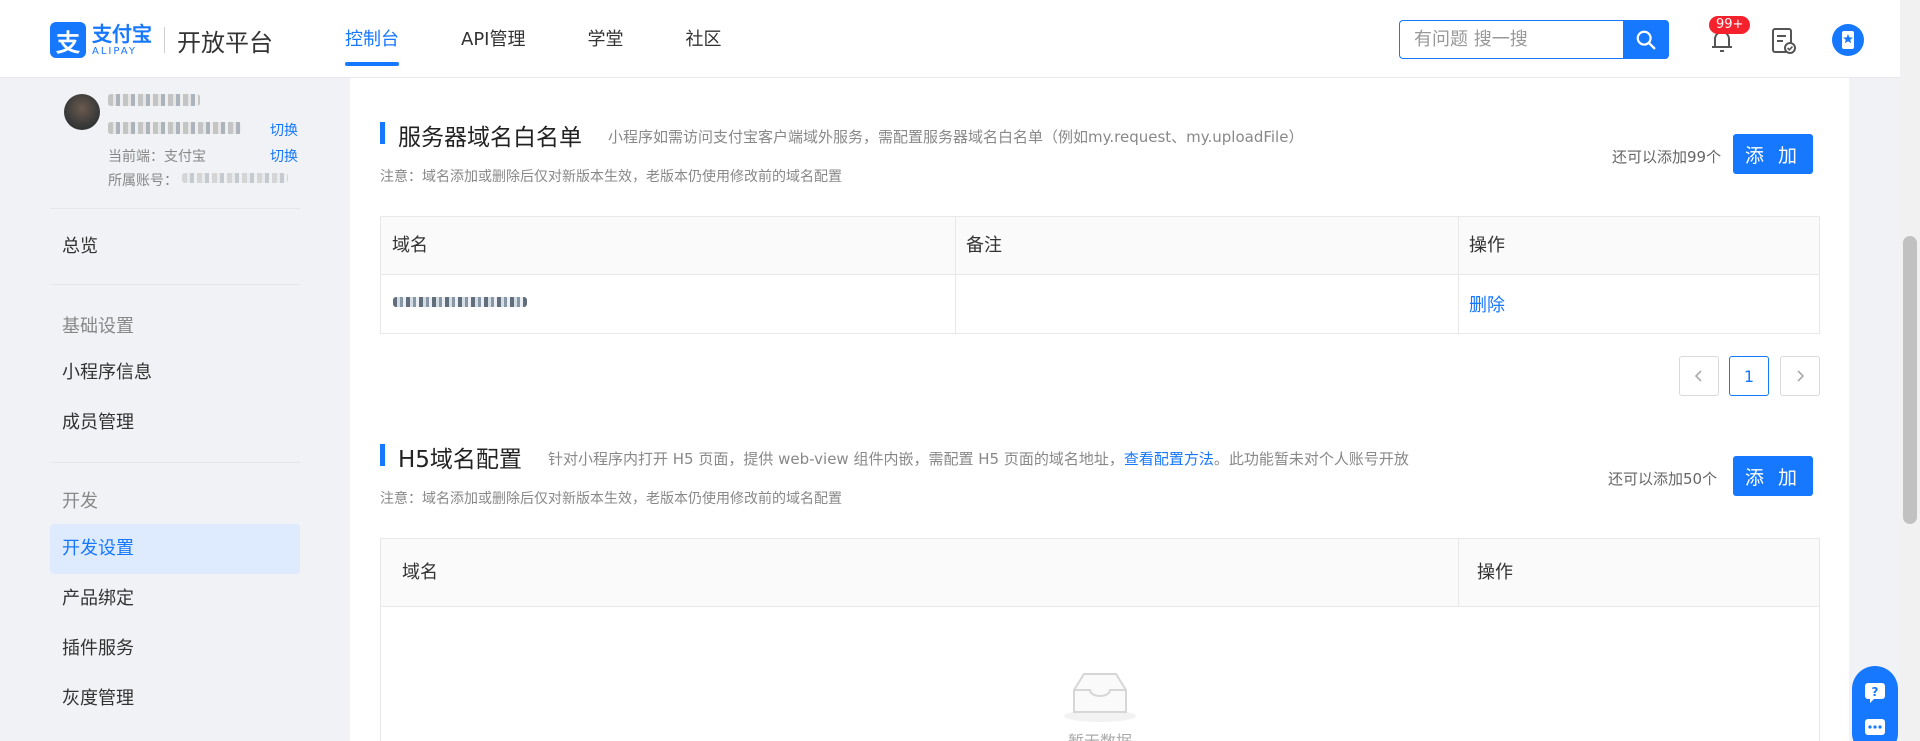 The width and height of the screenshot is (1920, 741). I want to click on server-domain-note: 注意：域名添加或删除后仅对新版本生效，老版本仍使用修改前的域名配置, so click(611, 177).